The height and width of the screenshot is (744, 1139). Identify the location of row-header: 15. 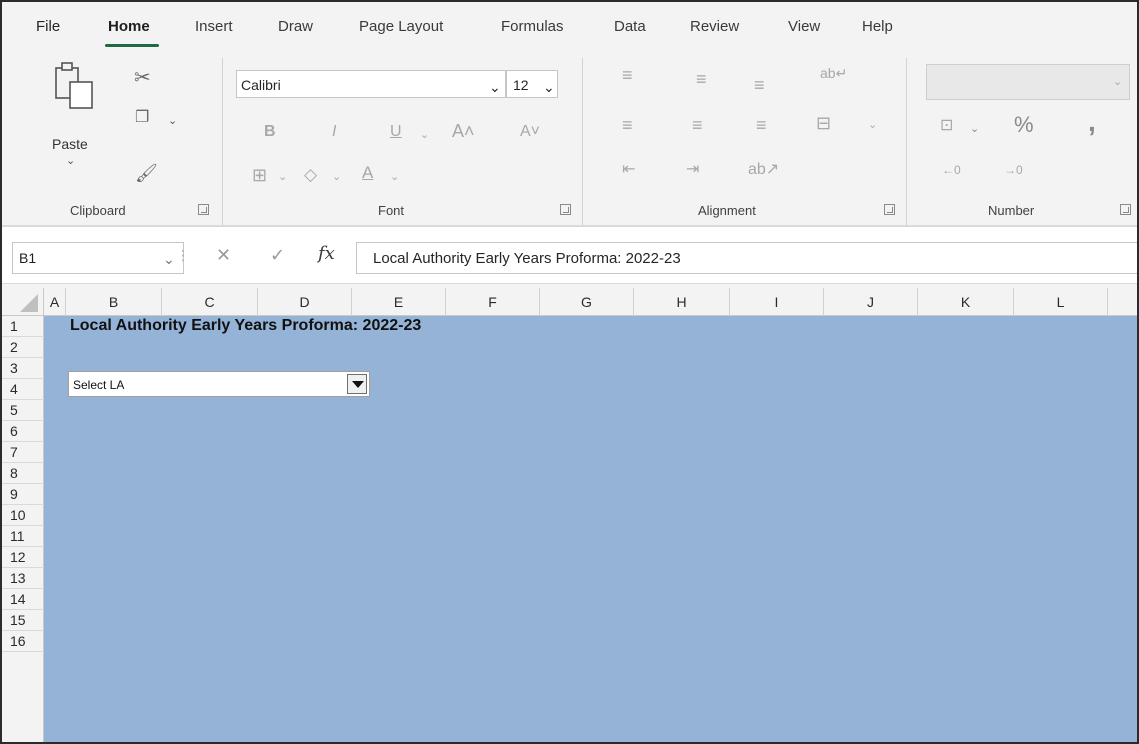
(23, 620).